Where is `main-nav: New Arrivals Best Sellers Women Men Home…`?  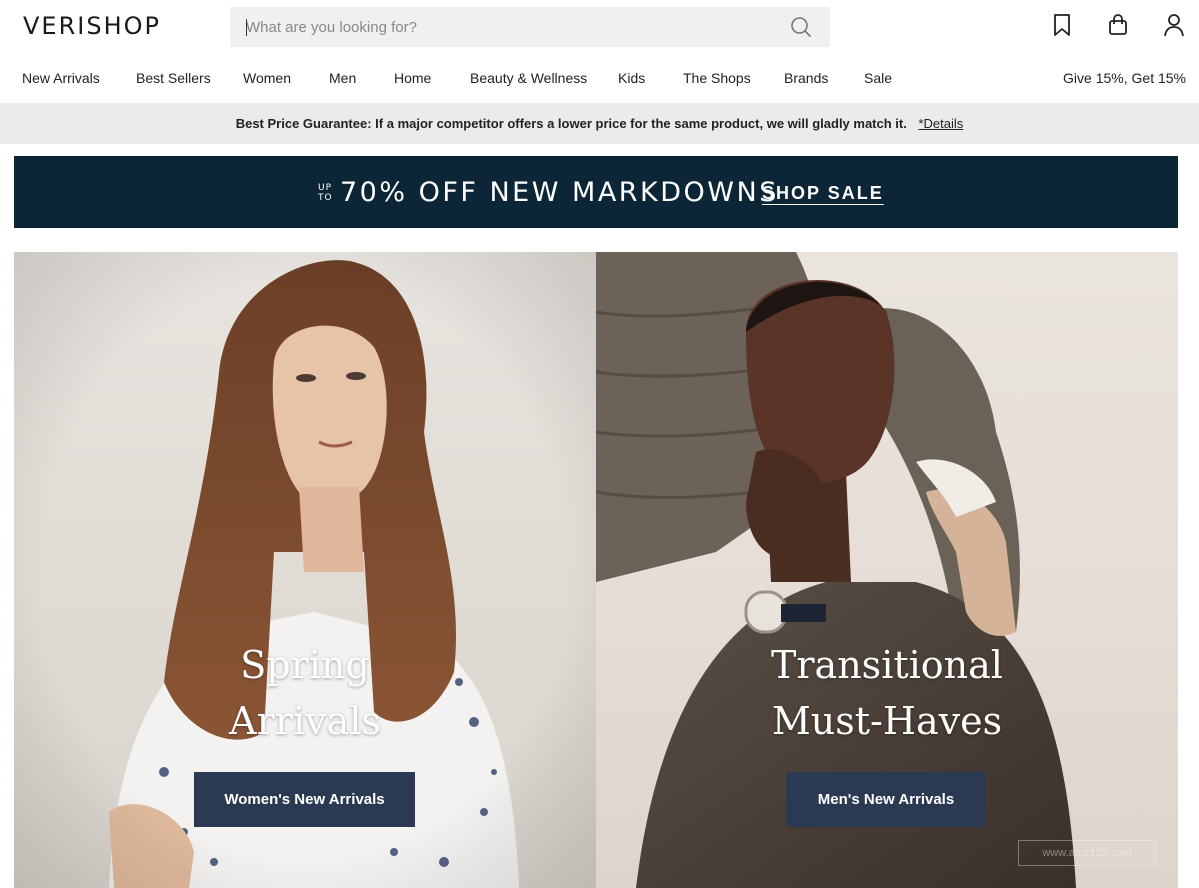 main-nav: New Arrivals Best Sellers Women Men Home… is located at coordinates (599, 79).